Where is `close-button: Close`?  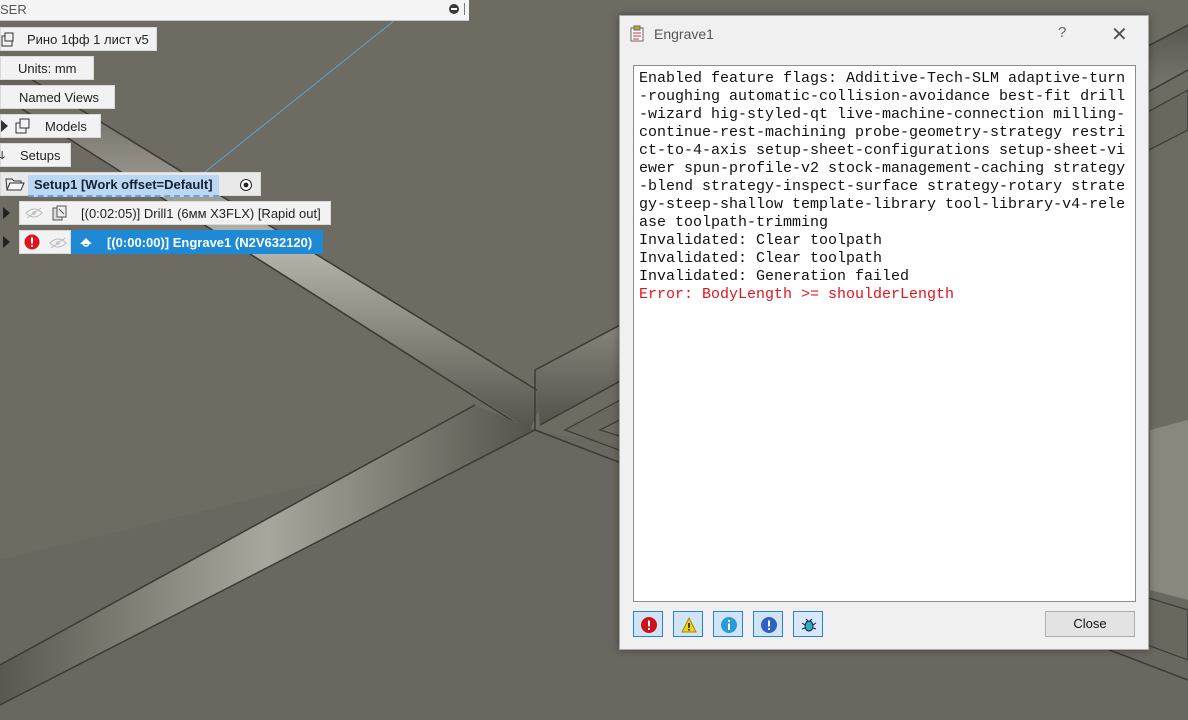
close-button: Close is located at coordinates (1090, 624).